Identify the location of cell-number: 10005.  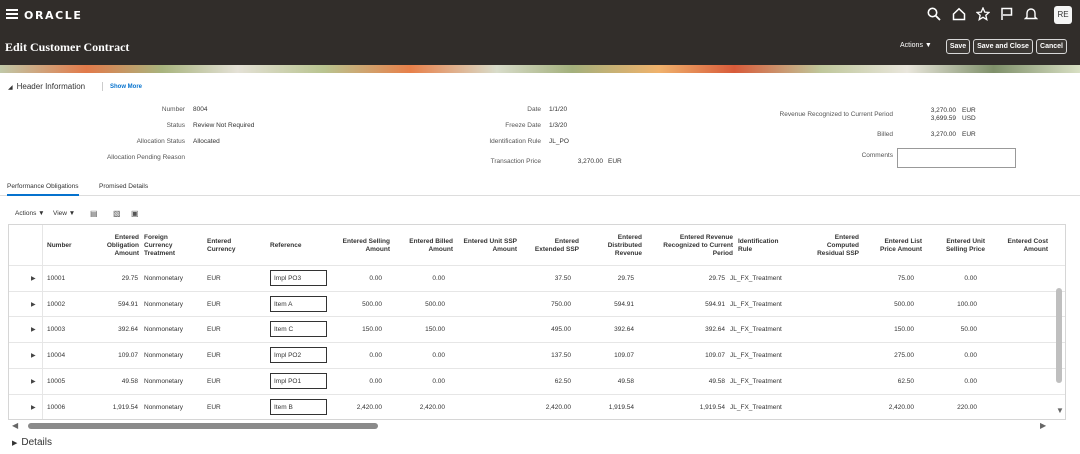
(56, 381).